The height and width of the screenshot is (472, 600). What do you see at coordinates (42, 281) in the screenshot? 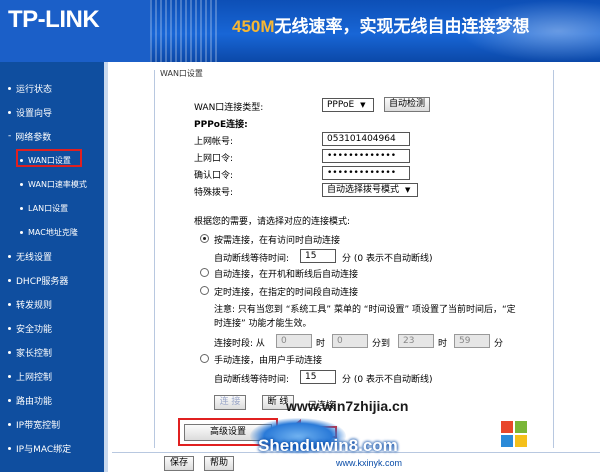
I see `sidebar-item-label: DHCP服务器` at bounding box center [42, 281].